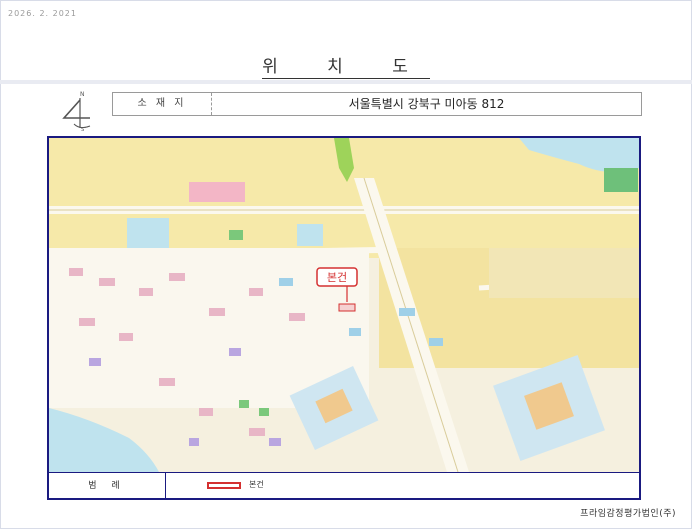  What do you see at coordinates (344, 485) in the screenshot?
I see `legend-bar: 범 례 본건` at bounding box center [344, 485].